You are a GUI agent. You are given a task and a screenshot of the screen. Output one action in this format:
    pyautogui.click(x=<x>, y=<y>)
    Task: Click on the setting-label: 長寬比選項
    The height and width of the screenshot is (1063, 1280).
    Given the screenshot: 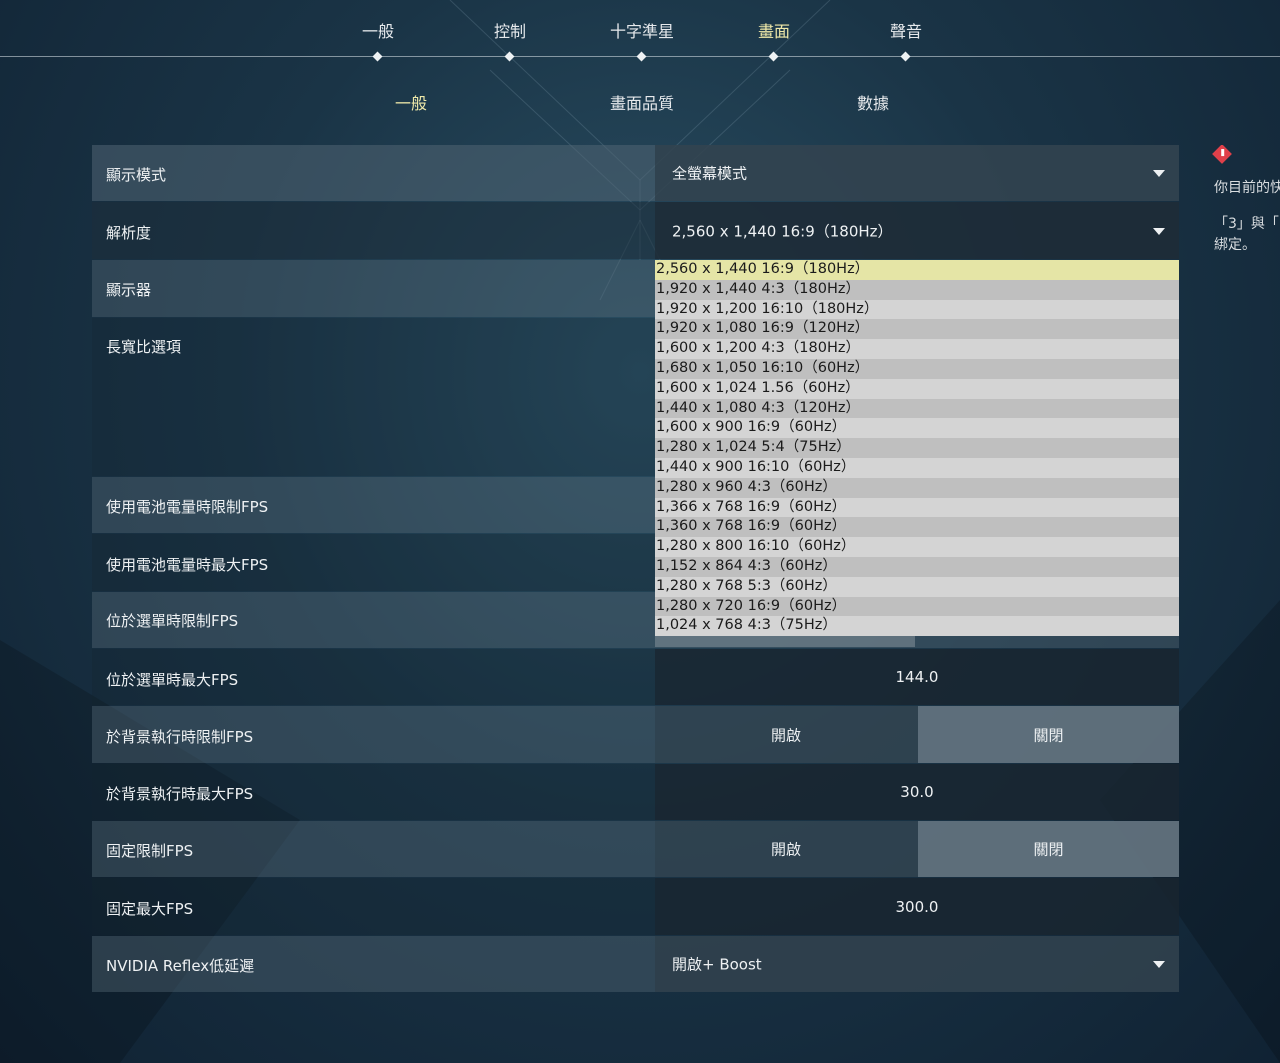 What is the action you would take?
    pyautogui.click(x=144, y=347)
    